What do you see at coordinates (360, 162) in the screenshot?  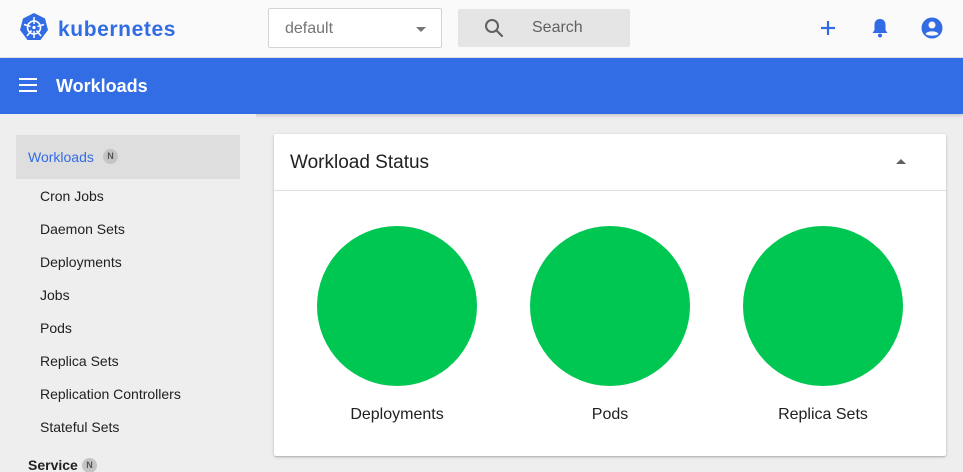 I see `card-title: Workload Status` at bounding box center [360, 162].